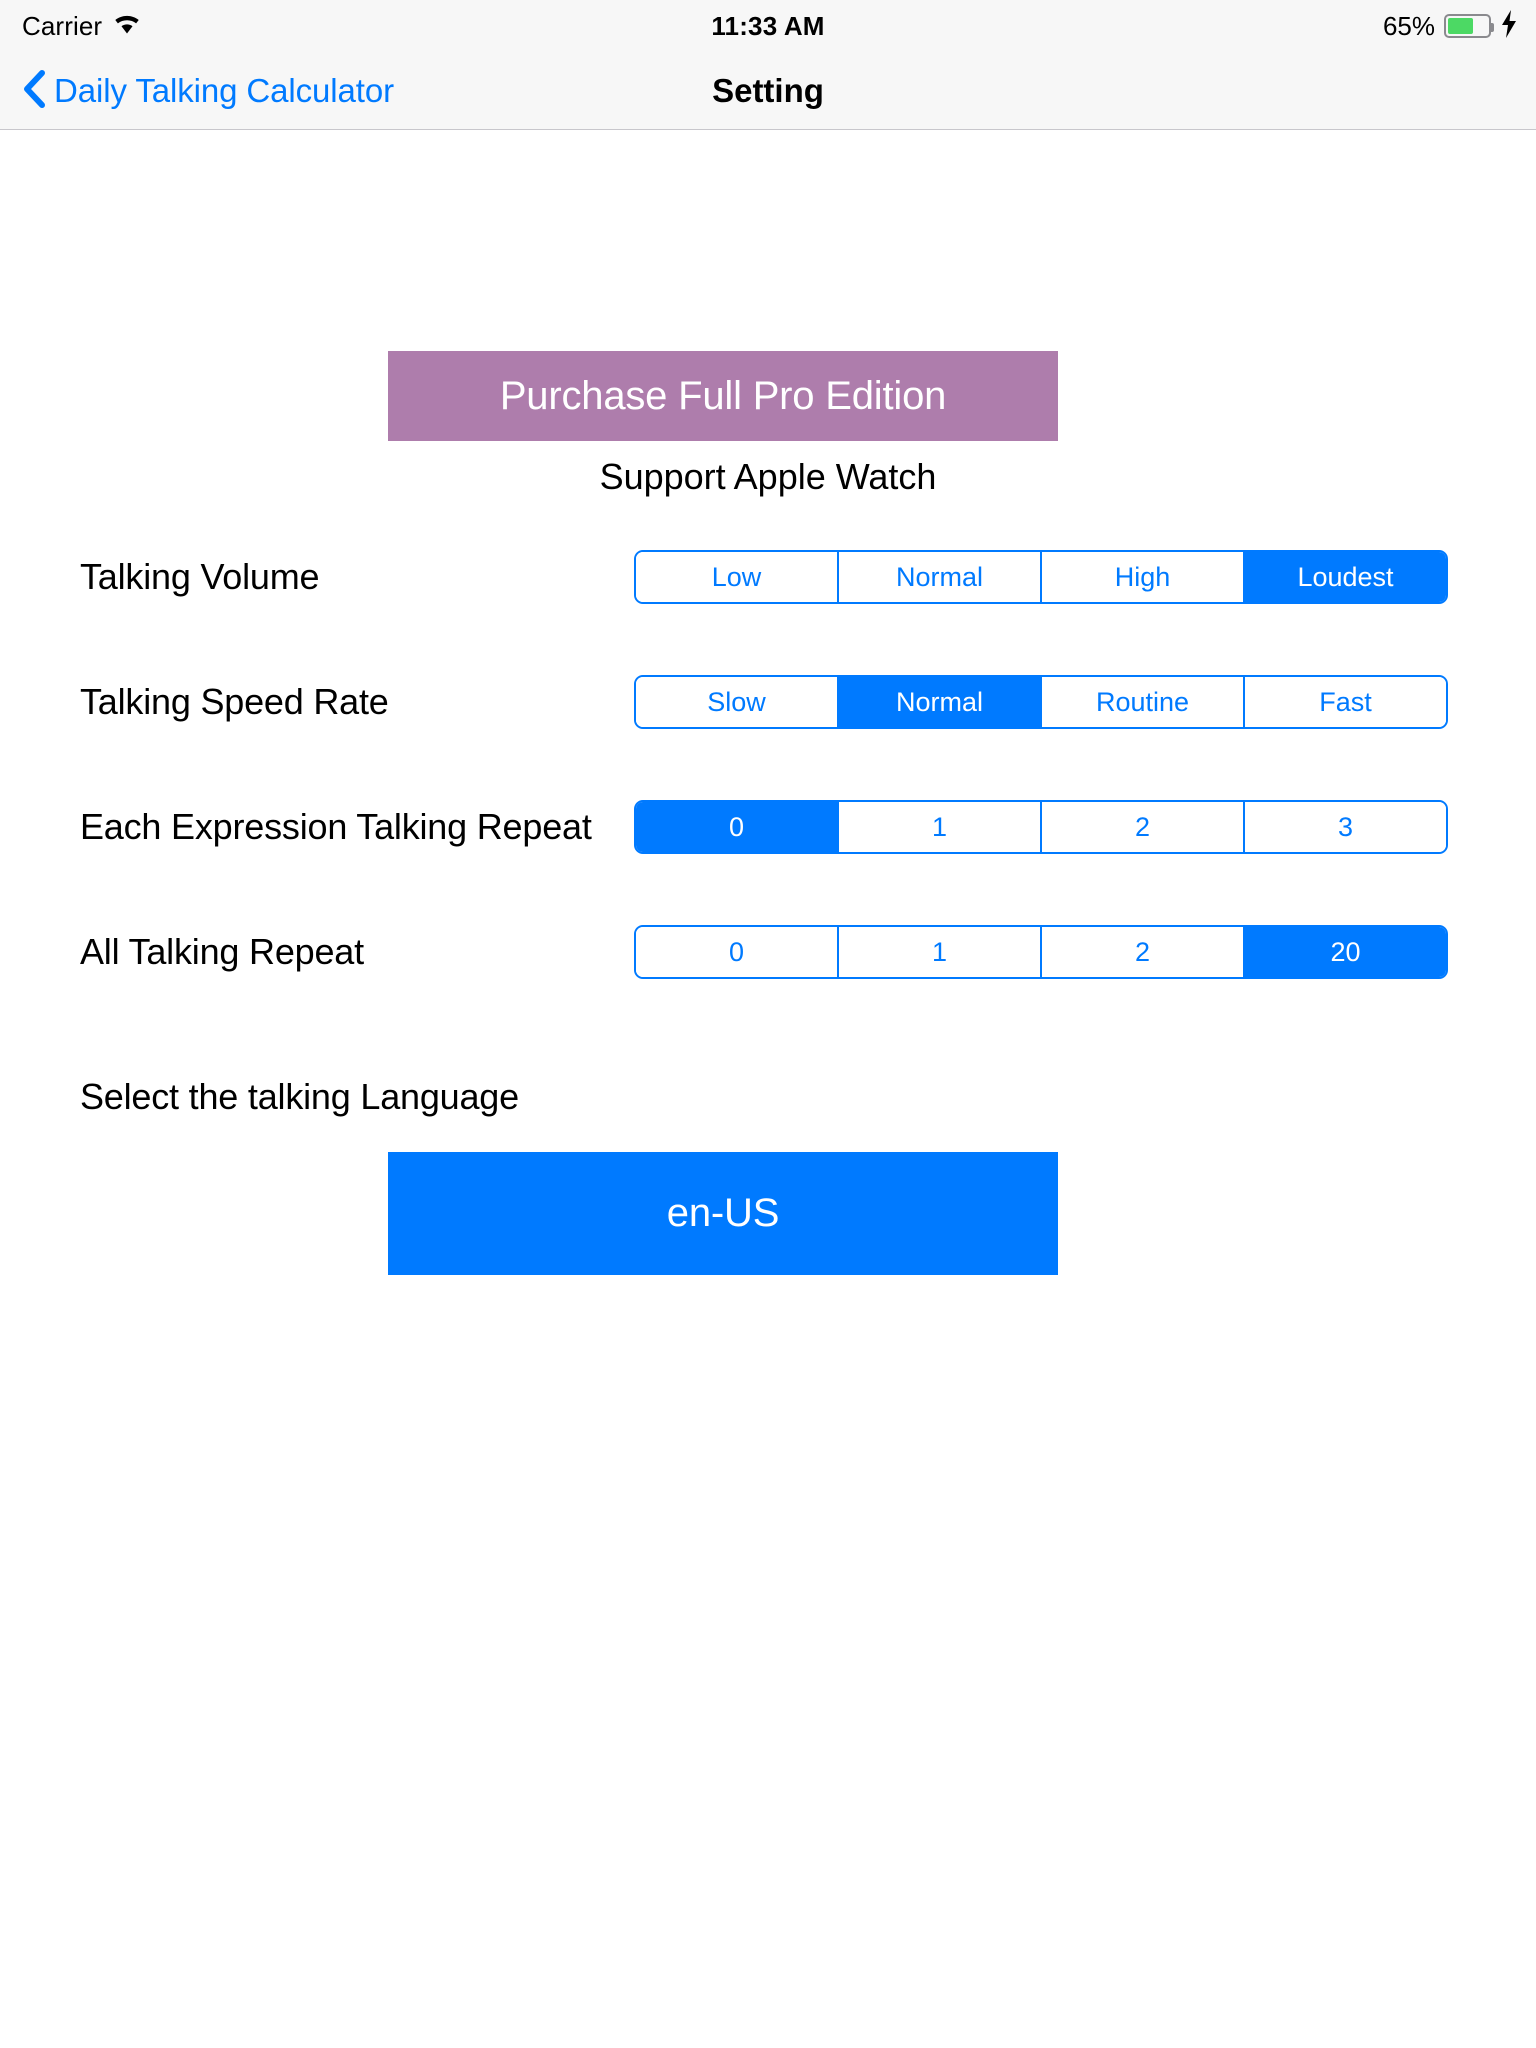 The image size is (1536, 2048). What do you see at coordinates (1344, 827) in the screenshot?
I see `segment-option: 3` at bounding box center [1344, 827].